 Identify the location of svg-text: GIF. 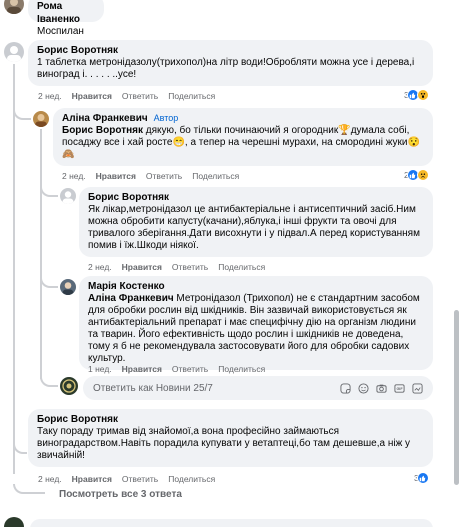
(399, 388).